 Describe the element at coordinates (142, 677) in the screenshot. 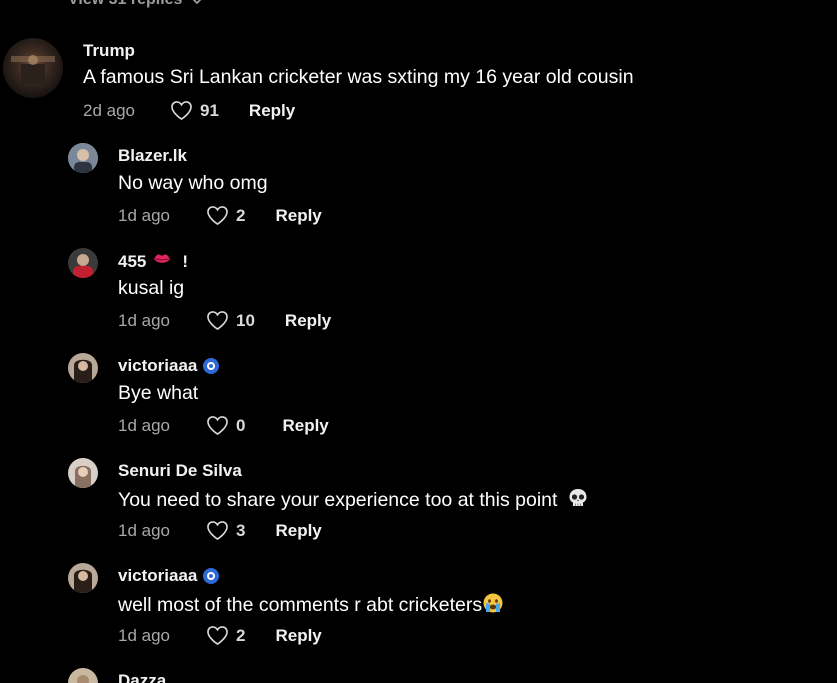

I see `comment-username: Dazza` at that location.